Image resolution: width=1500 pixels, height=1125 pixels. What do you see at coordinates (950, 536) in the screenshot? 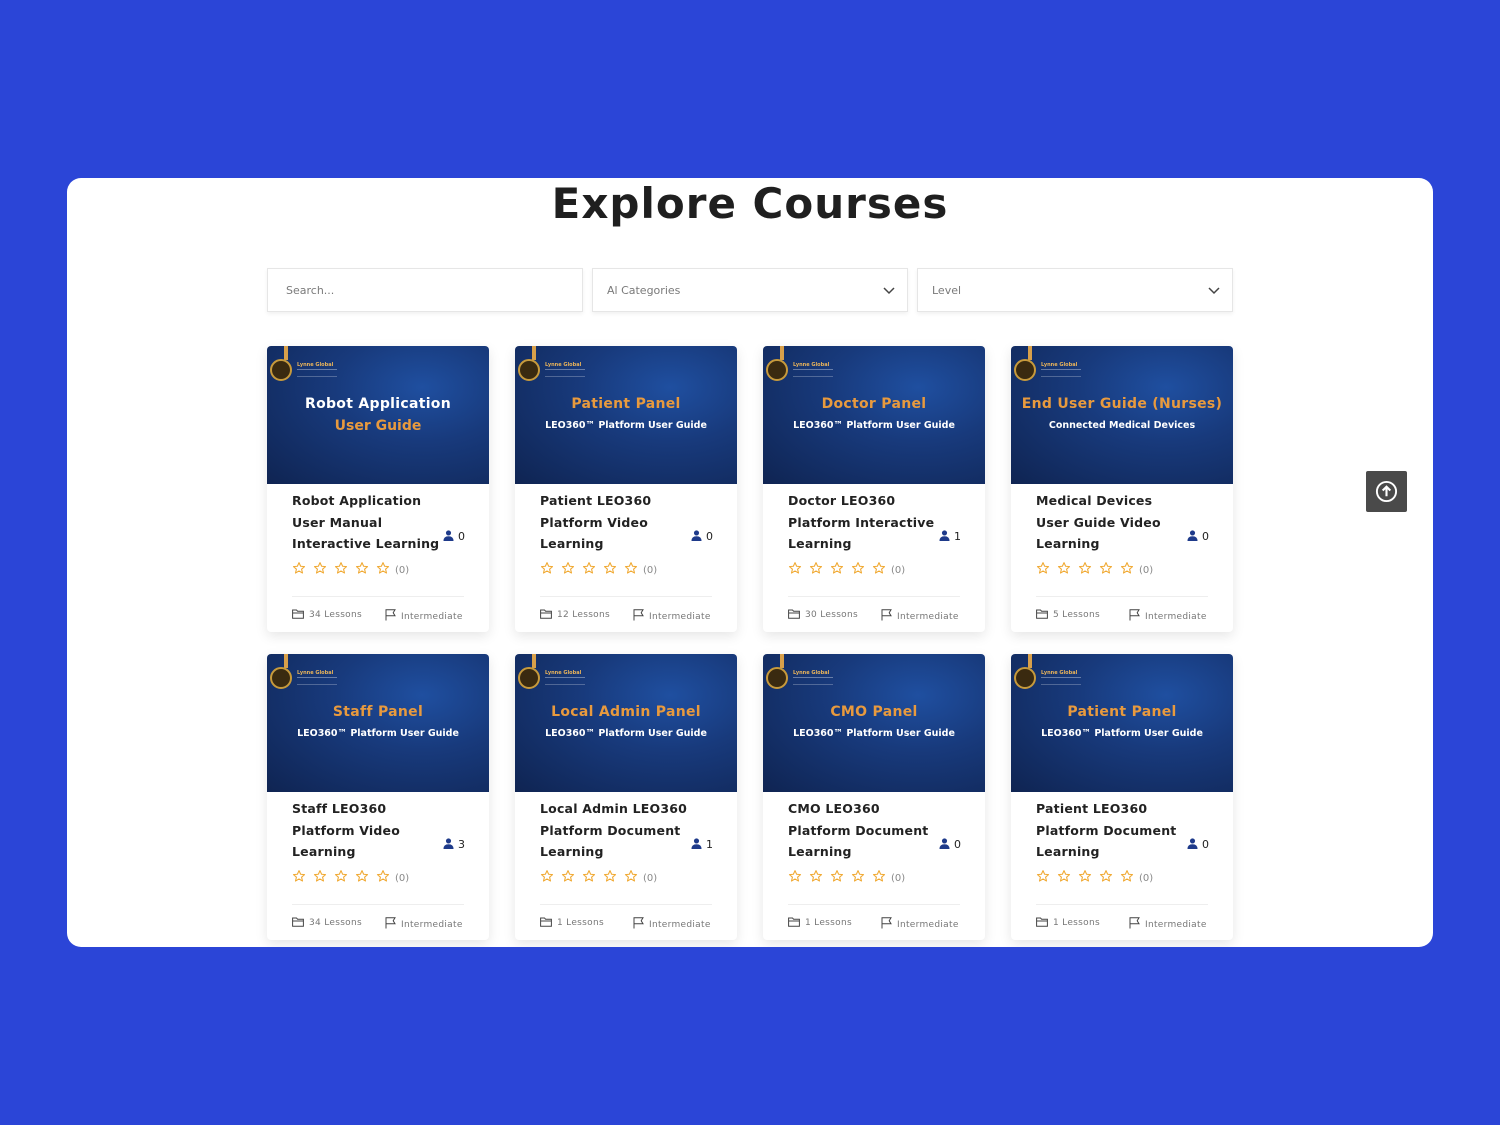
I see `student-count: 1` at bounding box center [950, 536].